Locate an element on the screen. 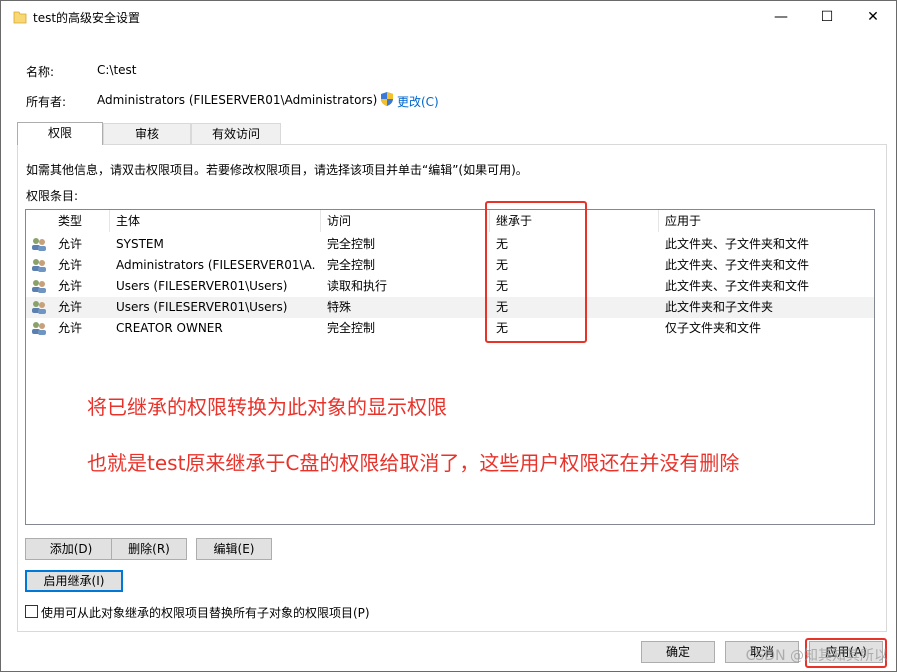 This screenshot has height=672, width=897. window-title: test的高级安全设置 is located at coordinates (87, 18).